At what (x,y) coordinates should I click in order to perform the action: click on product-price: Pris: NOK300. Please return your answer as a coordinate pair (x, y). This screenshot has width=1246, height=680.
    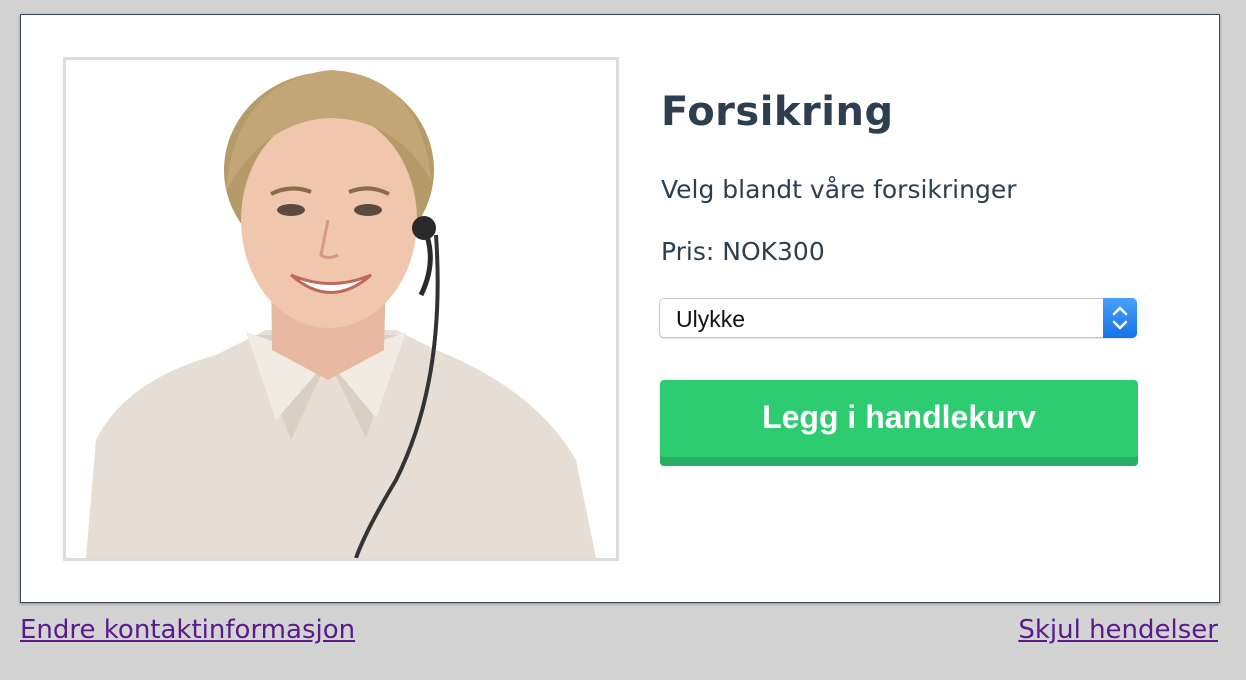
    Looking at the image, I should click on (743, 251).